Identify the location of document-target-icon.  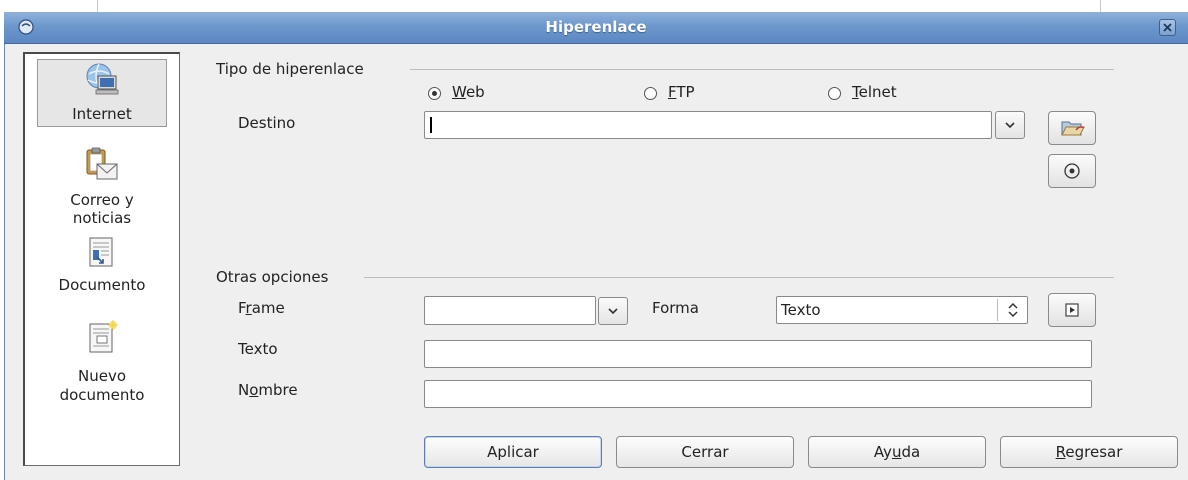
(102, 255).